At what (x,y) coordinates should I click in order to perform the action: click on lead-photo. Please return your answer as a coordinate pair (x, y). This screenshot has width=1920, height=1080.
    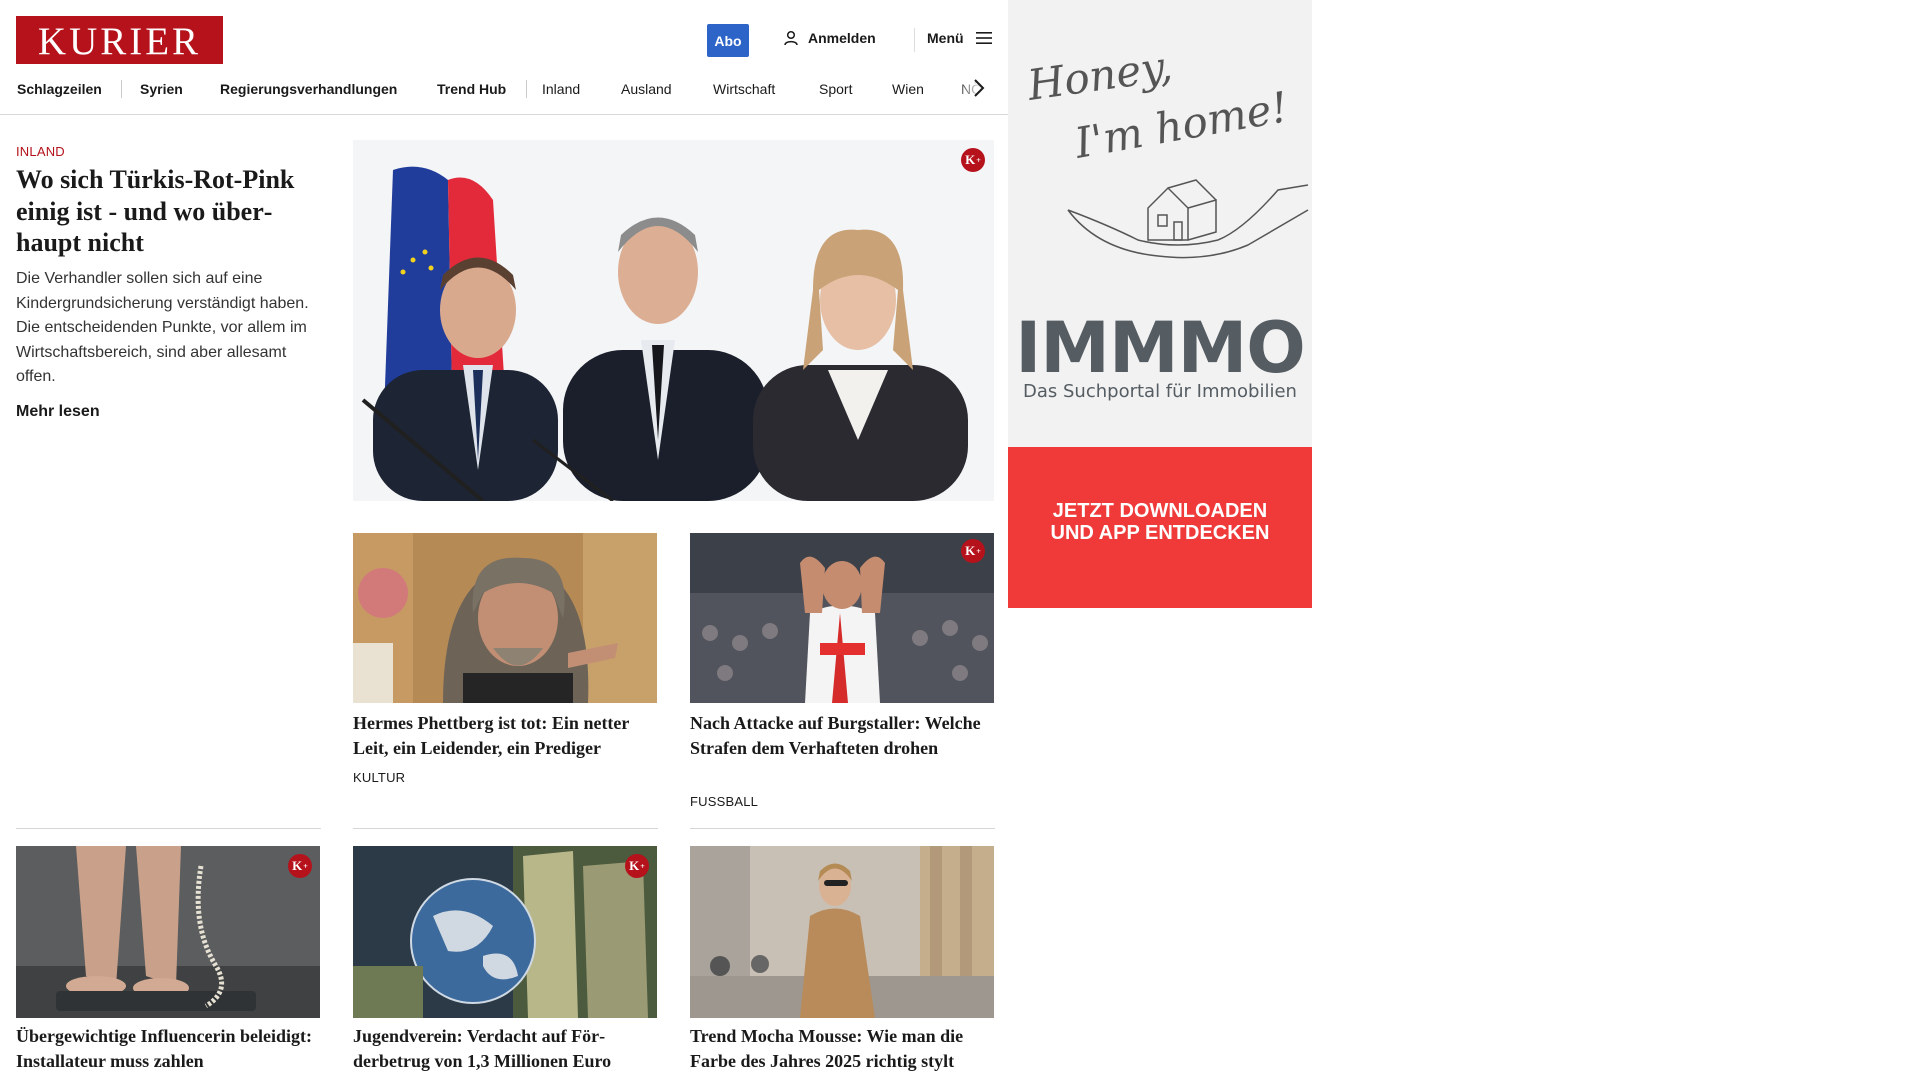
    Looking at the image, I should click on (673, 320).